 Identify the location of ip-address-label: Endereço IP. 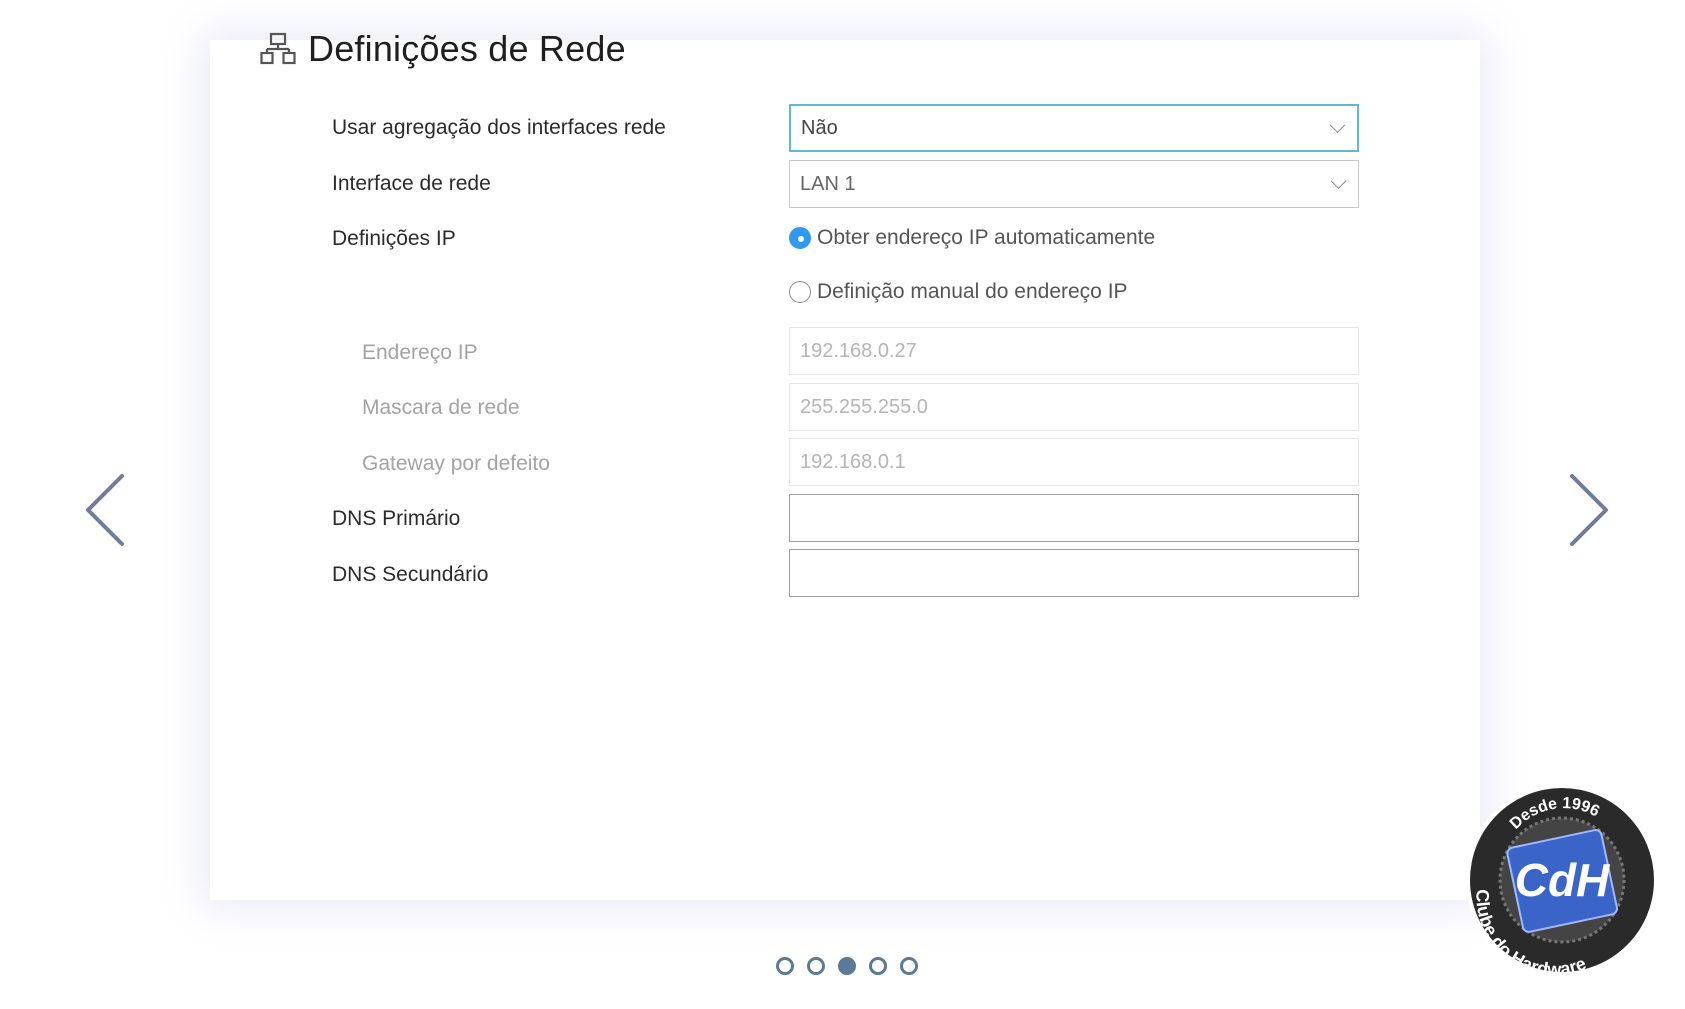
(420, 352).